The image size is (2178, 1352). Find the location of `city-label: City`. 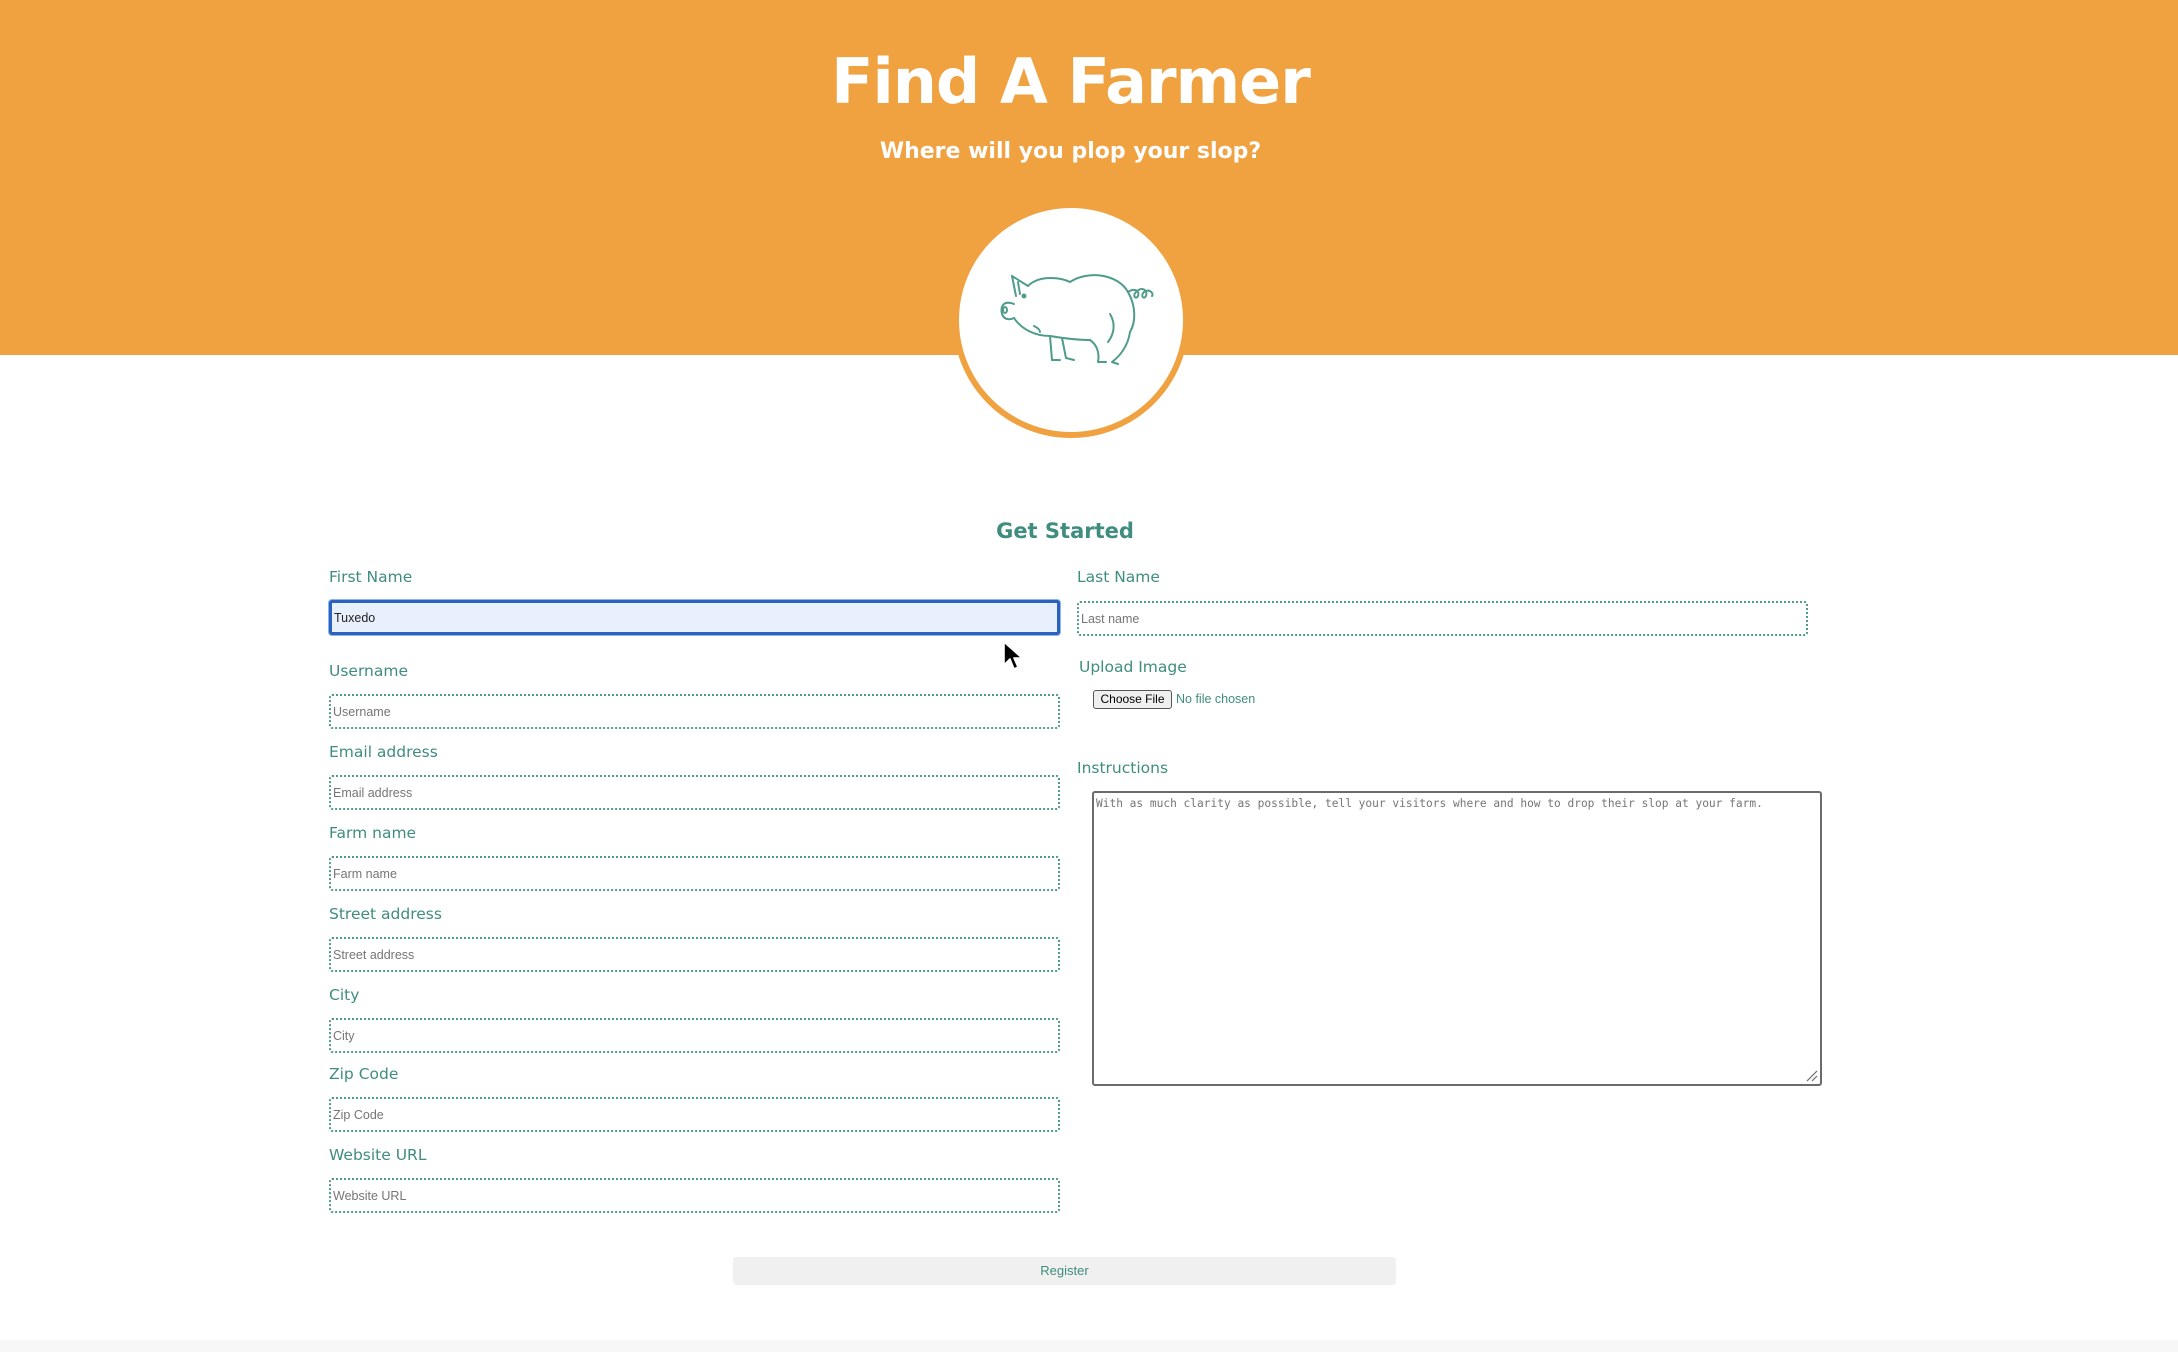

city-label: City is located at coordinates (344, 995).